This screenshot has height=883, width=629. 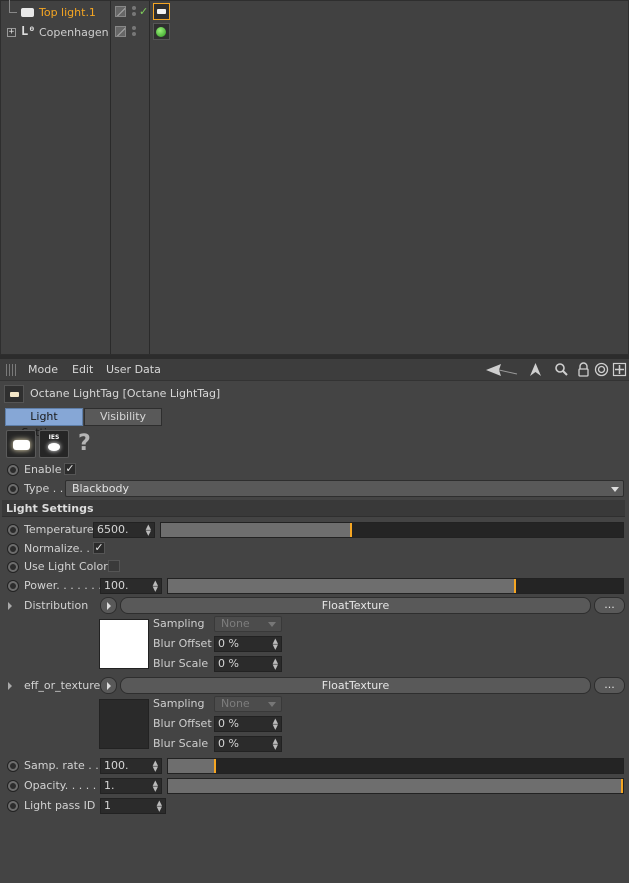 I want to click on temperature-slider, so click(x=392, y=530).